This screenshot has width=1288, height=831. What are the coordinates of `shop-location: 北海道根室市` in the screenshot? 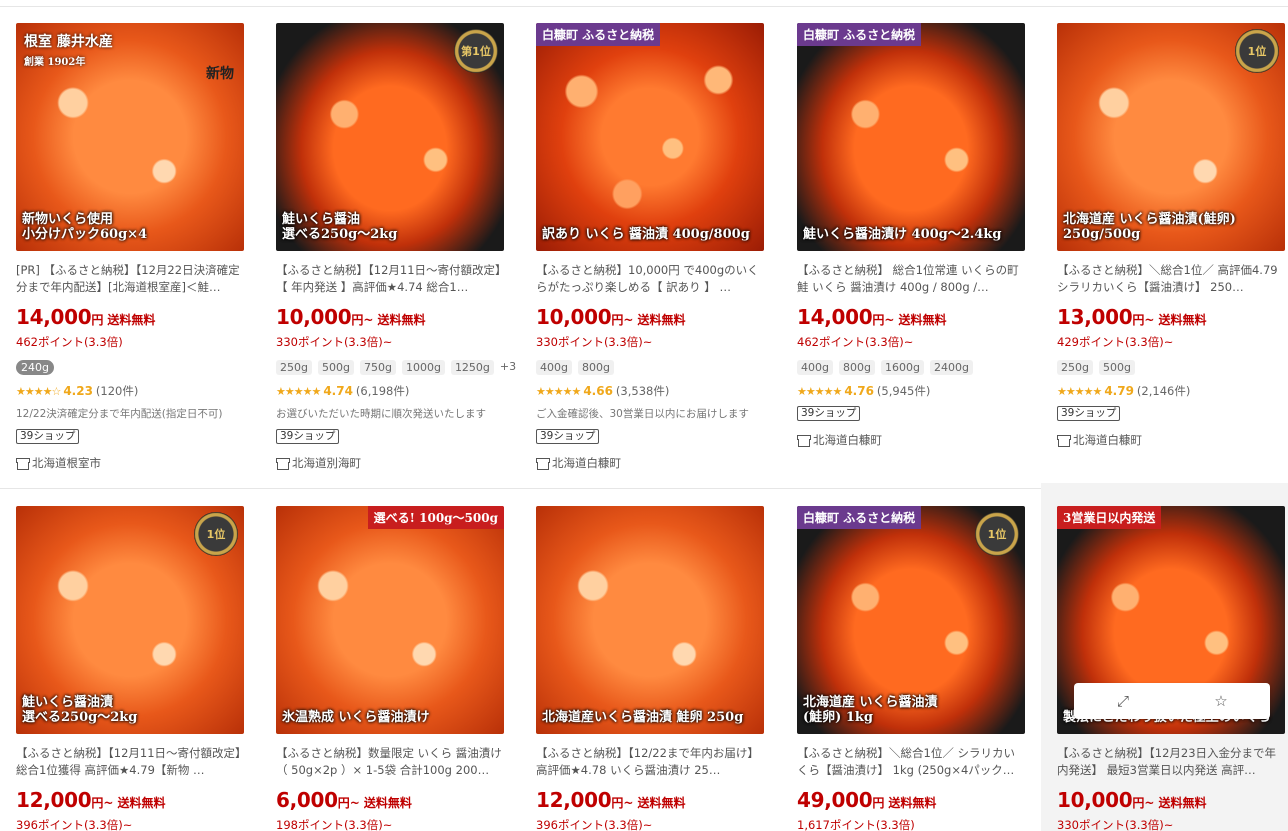 It's located at (58, 463).